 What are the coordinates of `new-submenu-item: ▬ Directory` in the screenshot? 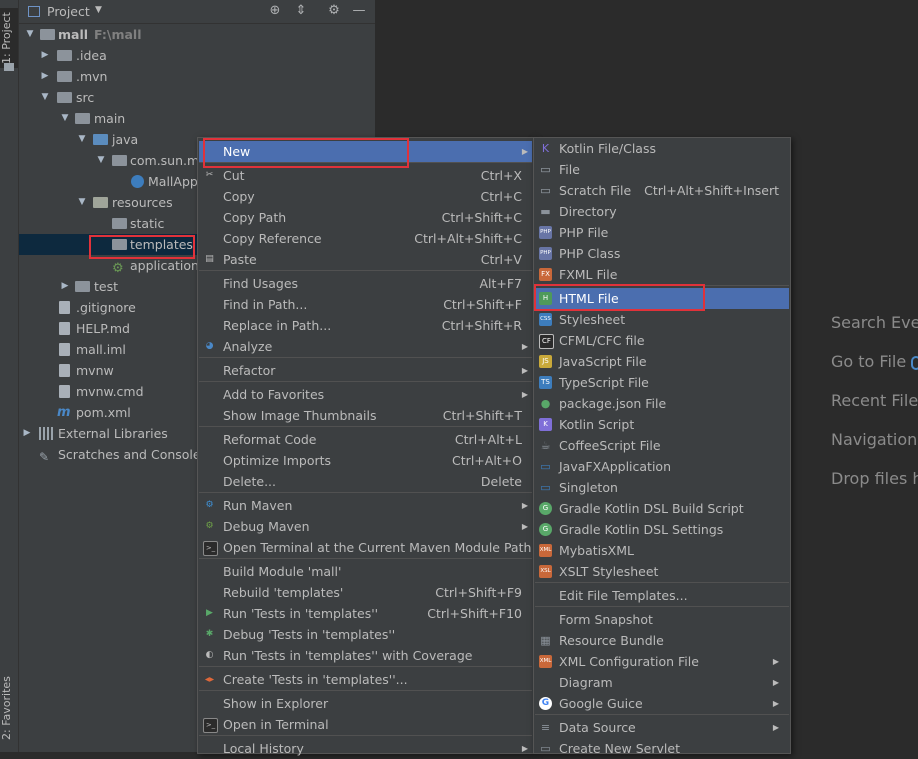 It's located at (662, 211).